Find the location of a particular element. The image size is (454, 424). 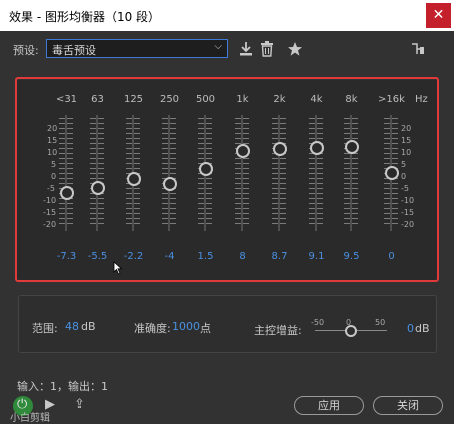

download-preset-icon is located at coordinates (246, 49).